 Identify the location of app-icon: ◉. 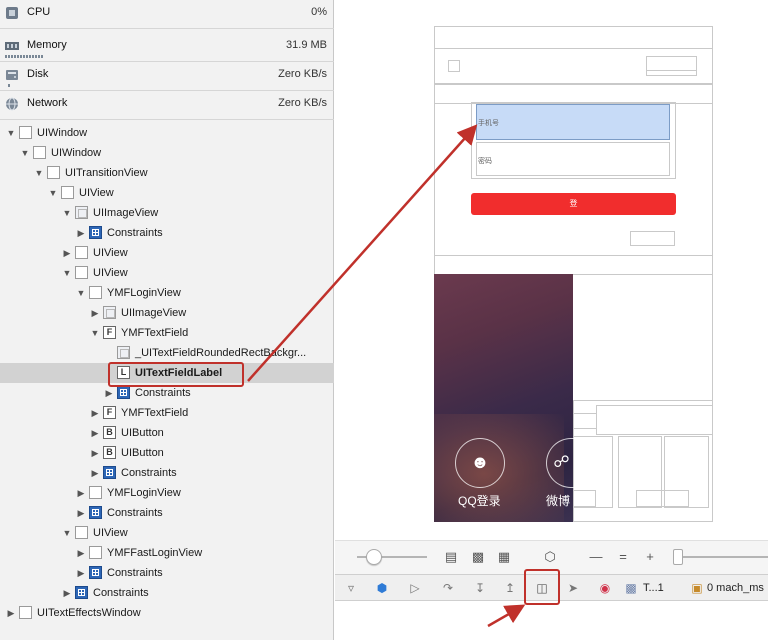
(605, 588).